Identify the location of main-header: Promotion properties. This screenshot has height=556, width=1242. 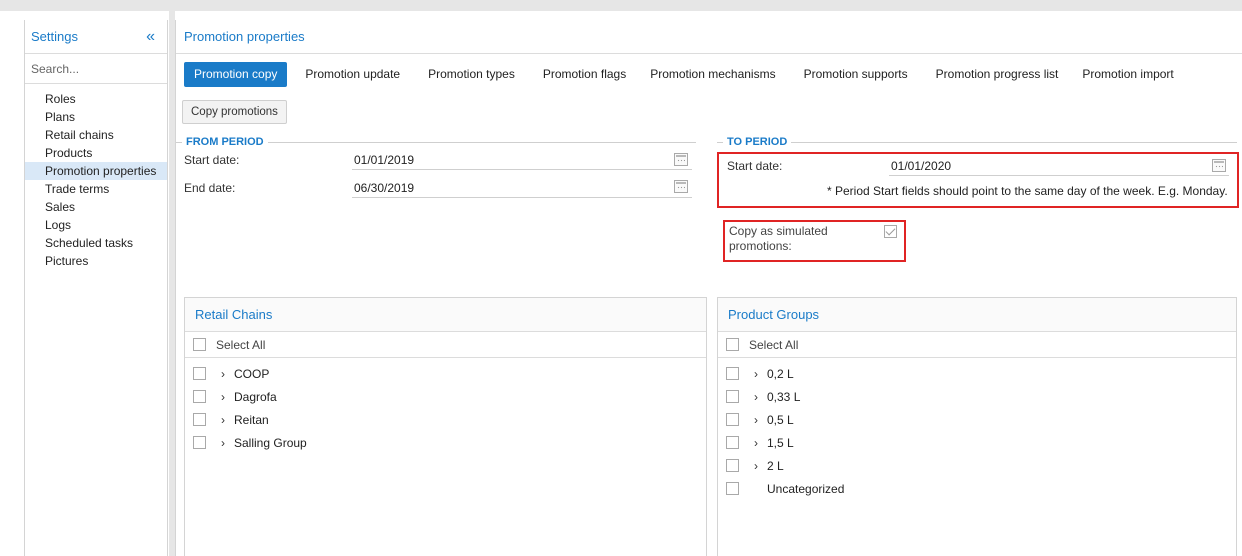
(709, 37).